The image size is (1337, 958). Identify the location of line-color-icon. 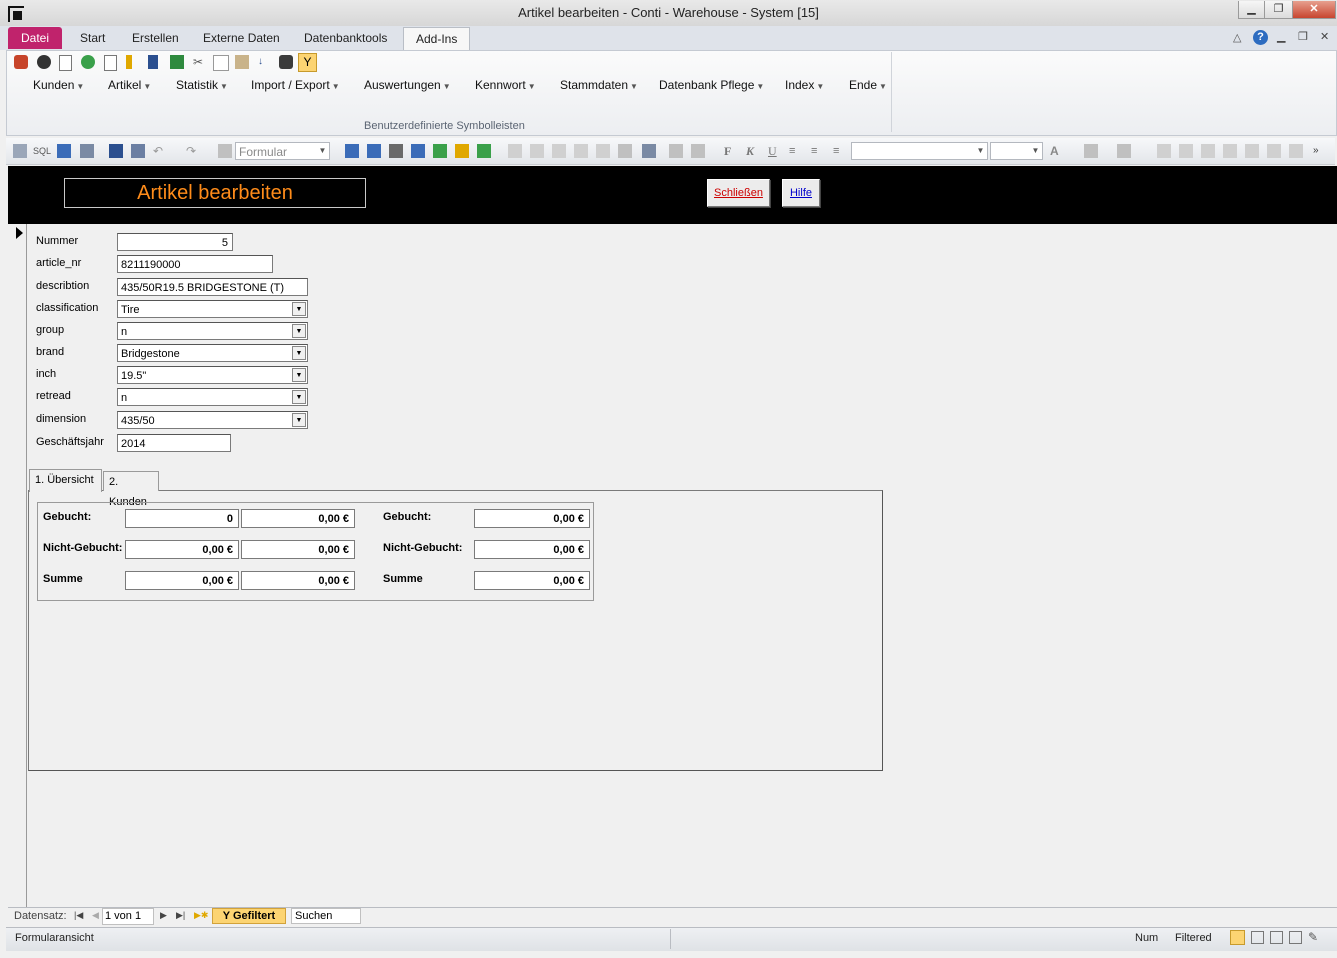
(1124, 151).